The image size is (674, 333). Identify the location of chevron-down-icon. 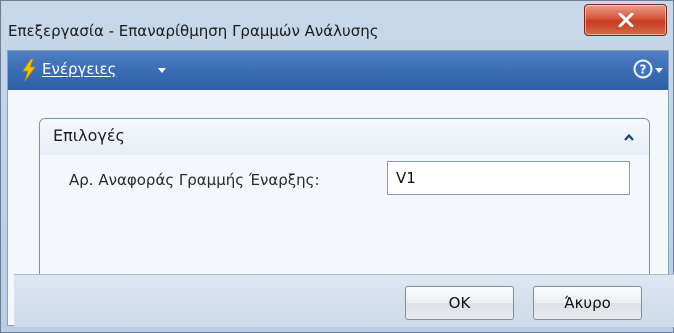
(162, 70).